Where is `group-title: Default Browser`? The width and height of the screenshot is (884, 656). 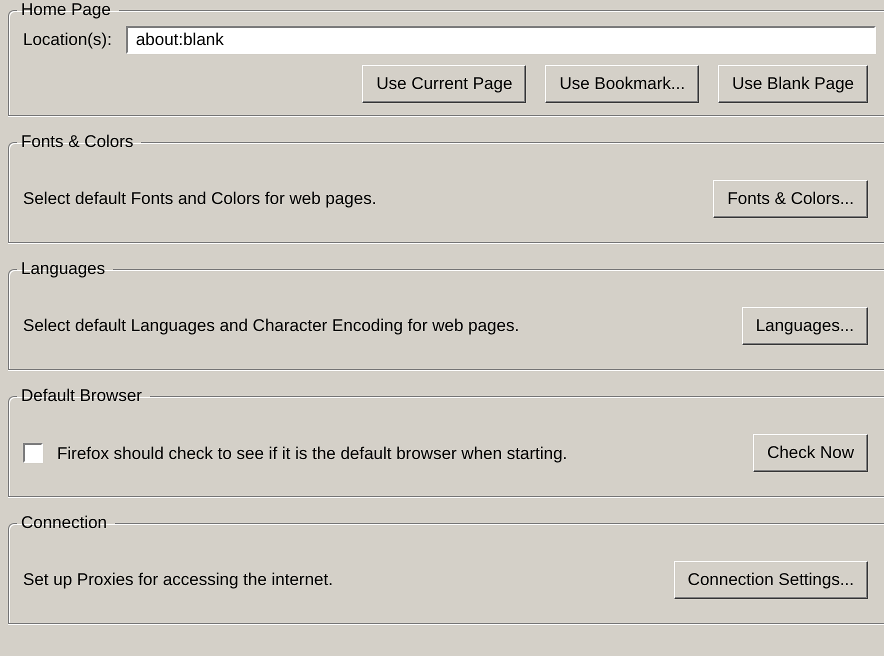
group-title: Default Browser is located at coordinates (81, 396).